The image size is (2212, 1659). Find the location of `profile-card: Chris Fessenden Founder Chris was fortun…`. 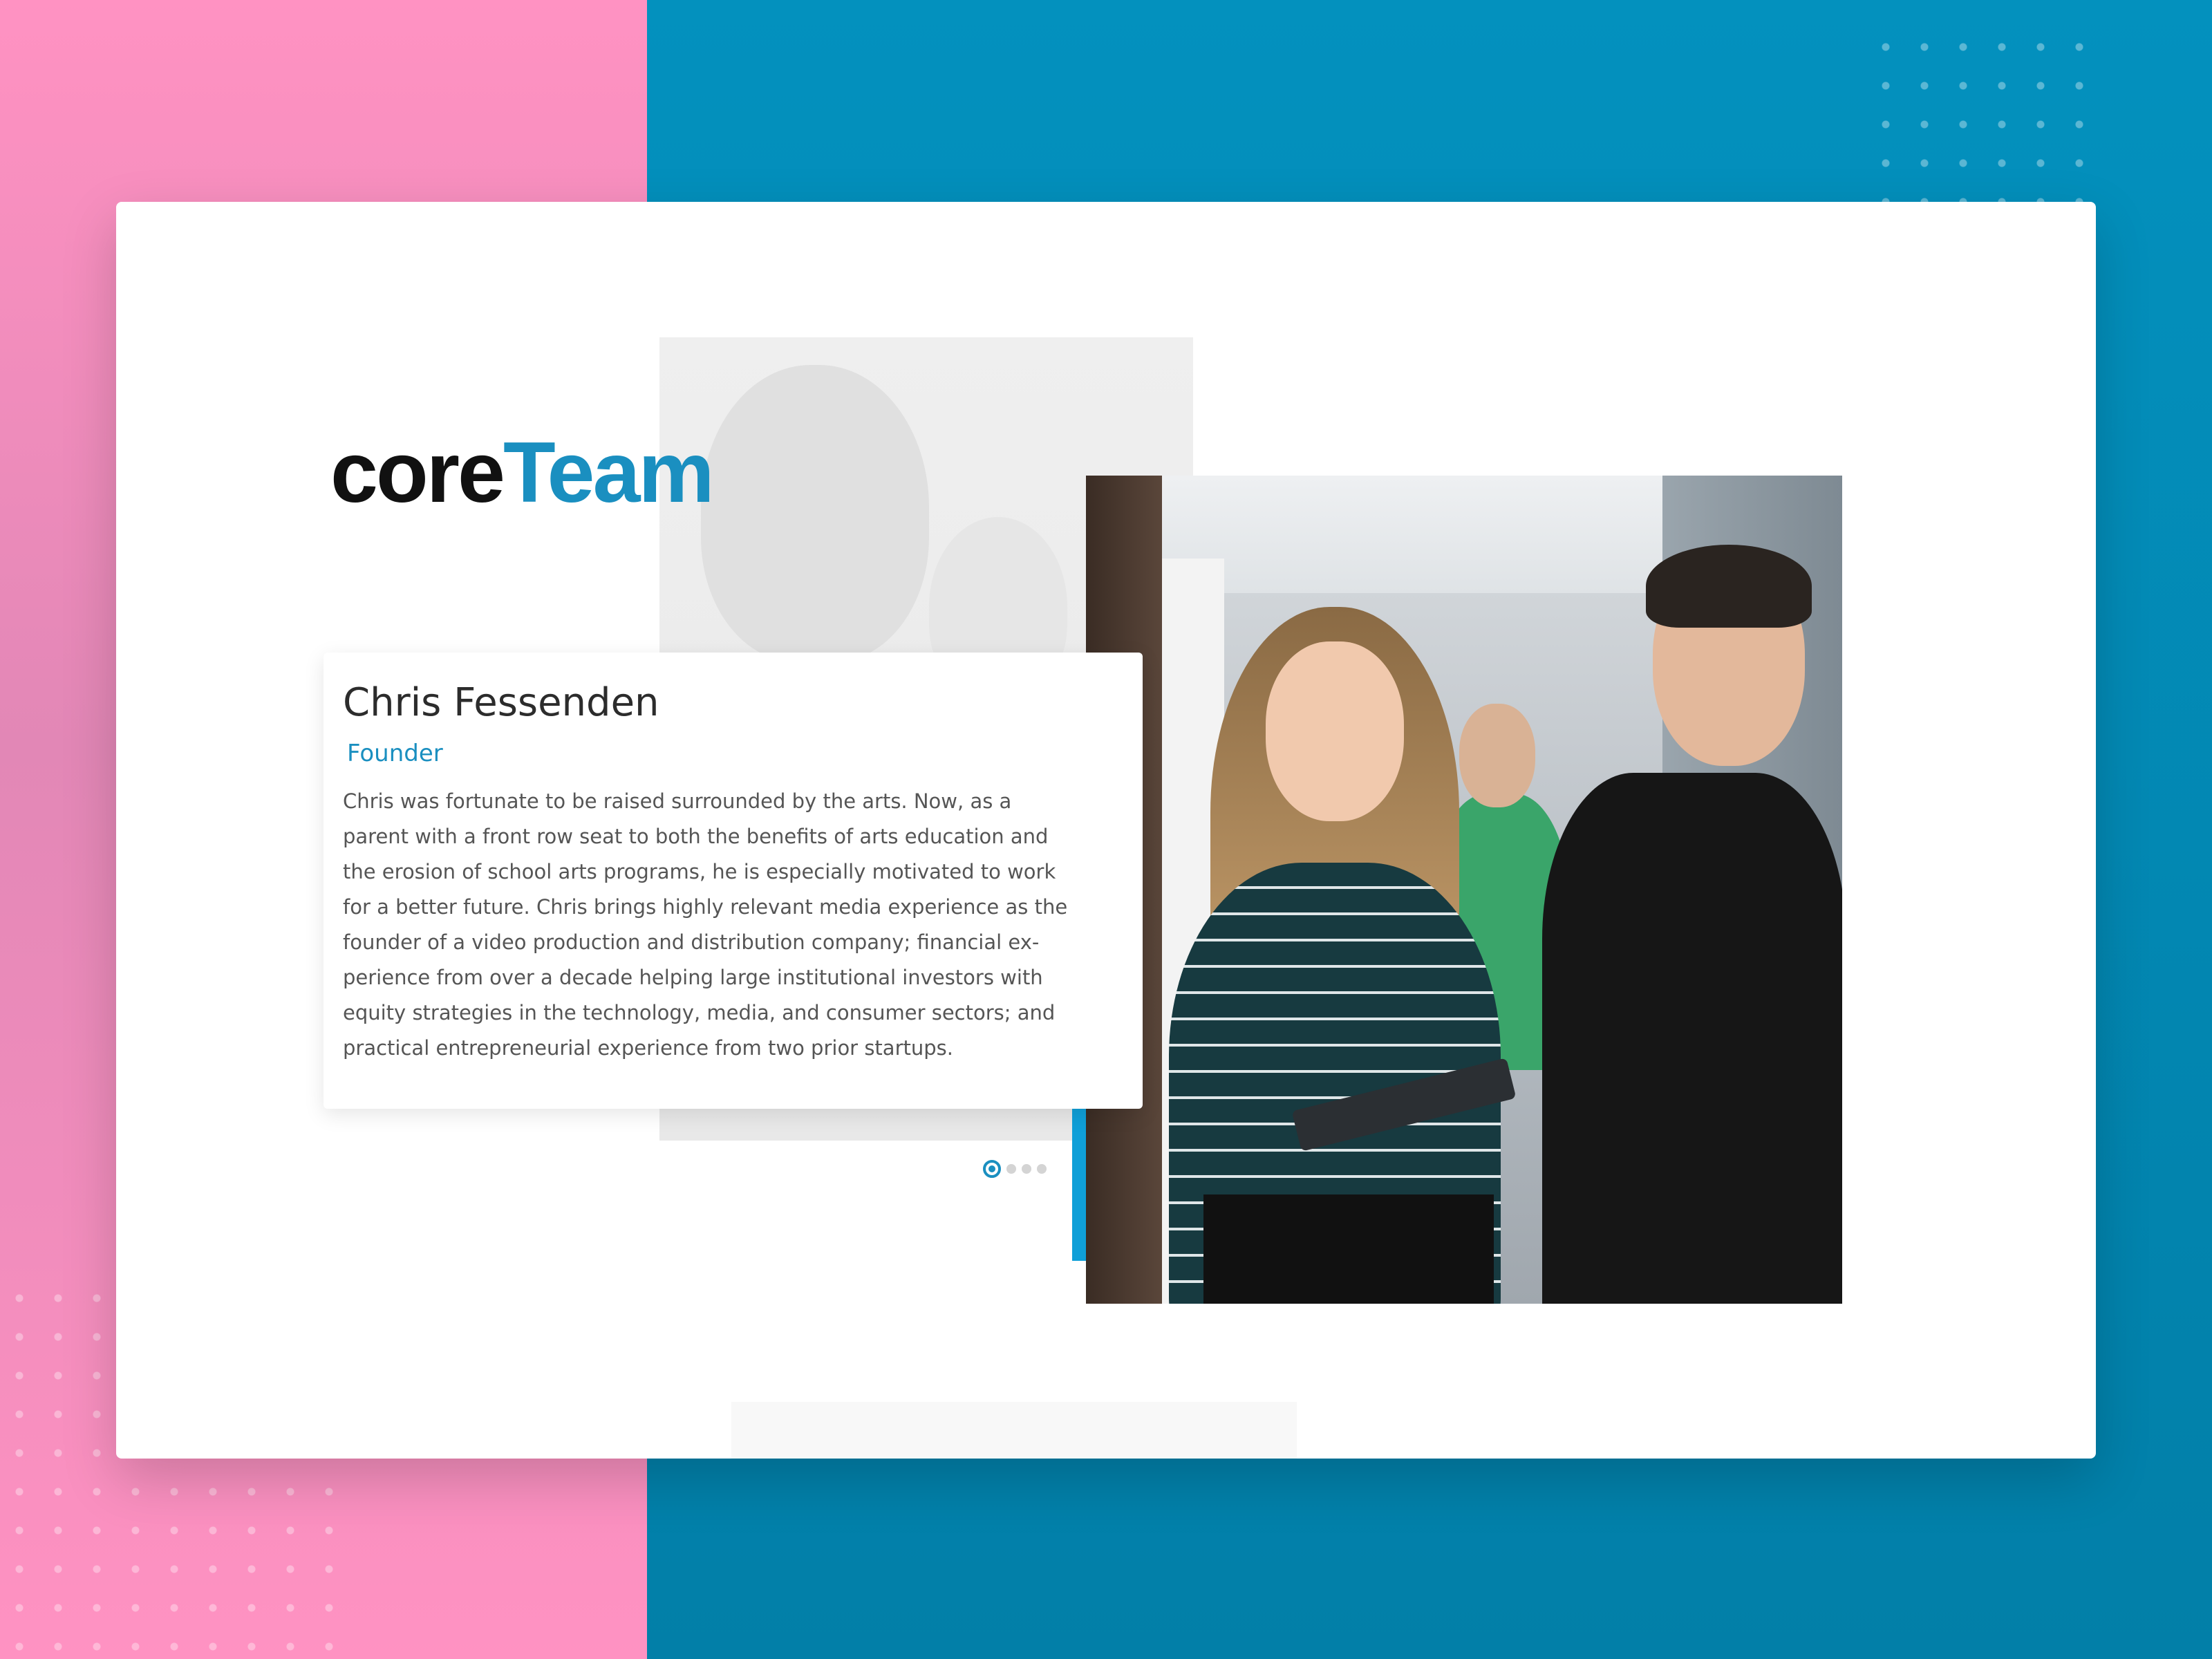

profile-card: Chris Fessenden Founder Chris was fortun… is located at coordinates (733, 881).